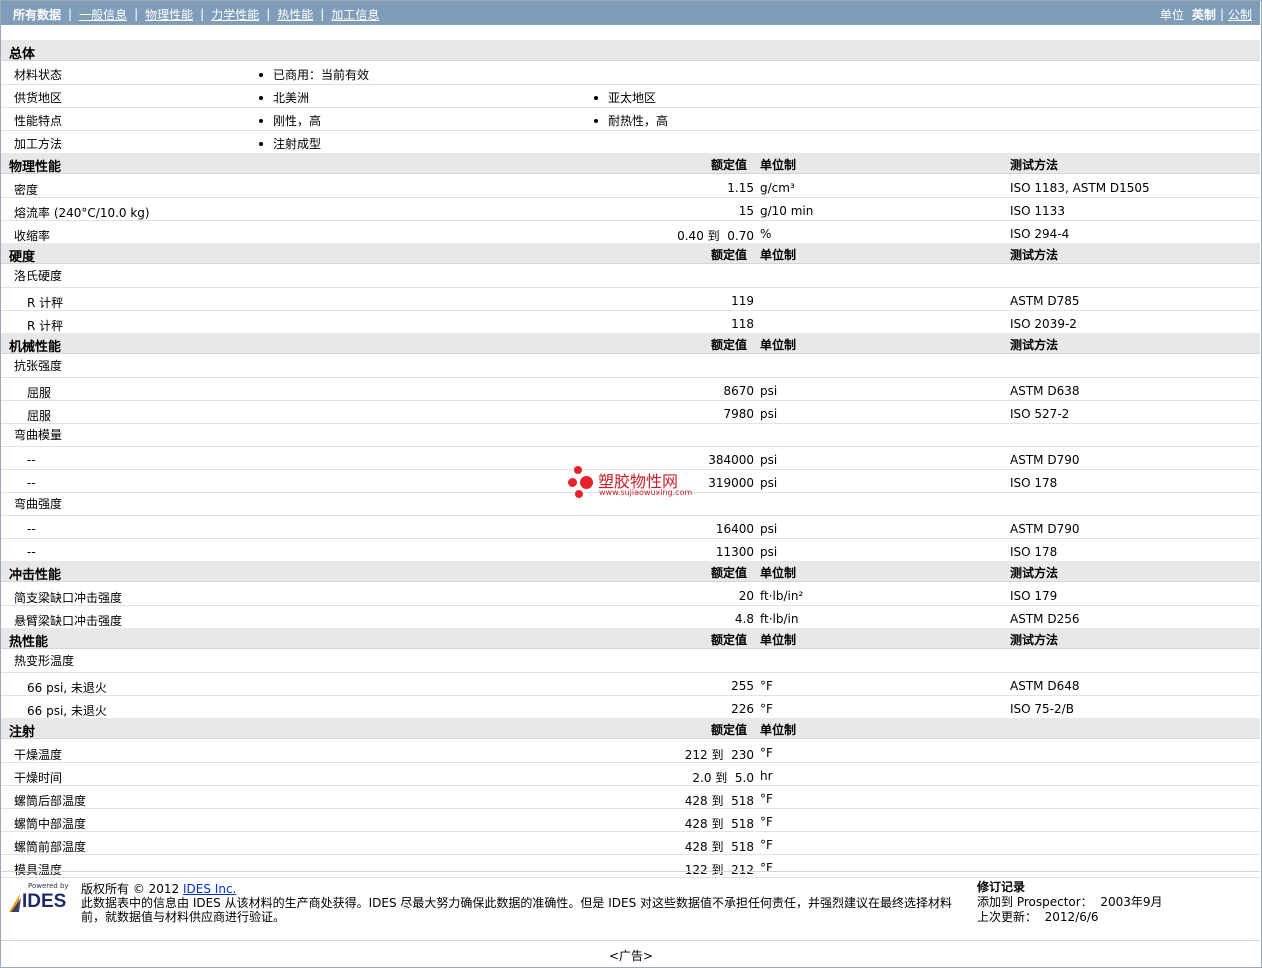 This screenshot has width=1262, height=968. I want to click on ides-link: IDES Inc., so click(209, 889).